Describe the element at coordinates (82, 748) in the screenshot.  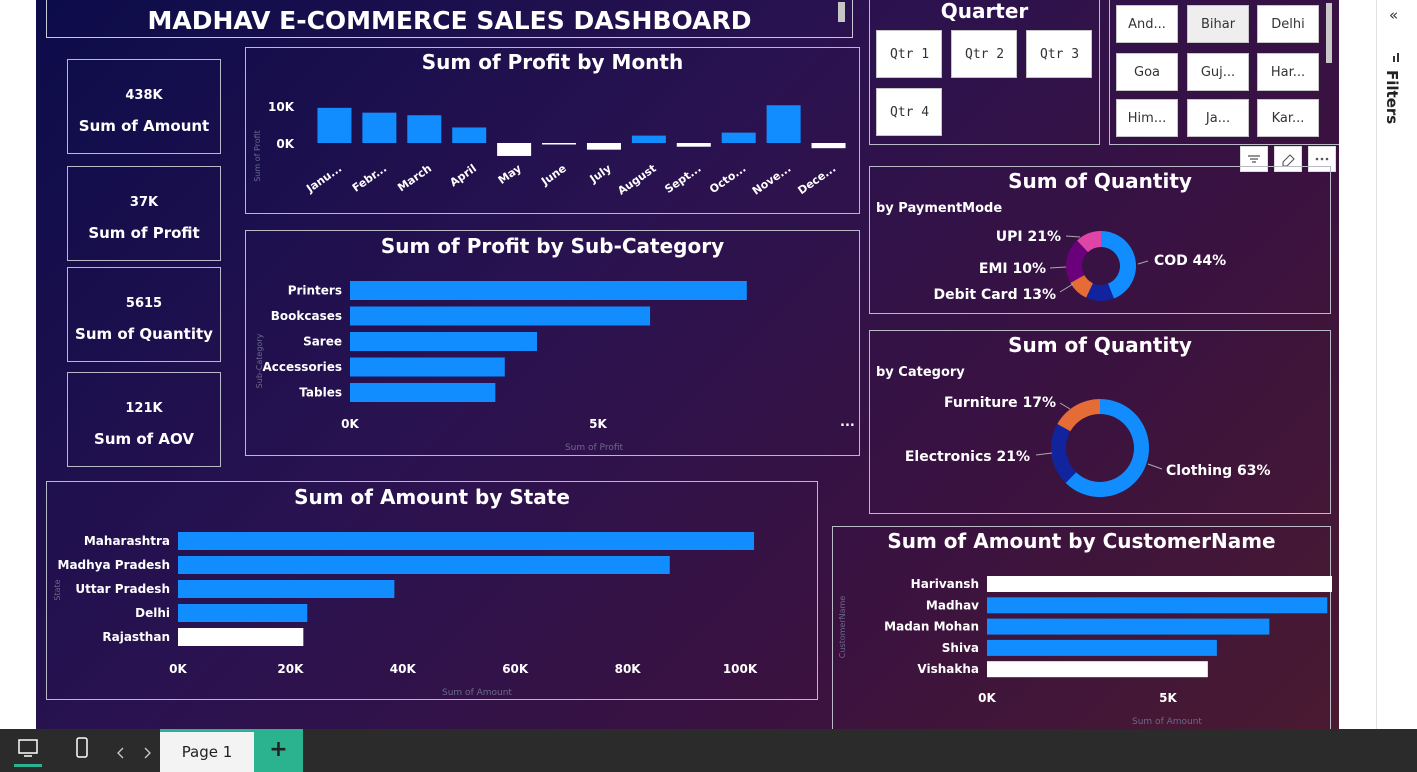
I see `mobile-layout-icon` at that location.